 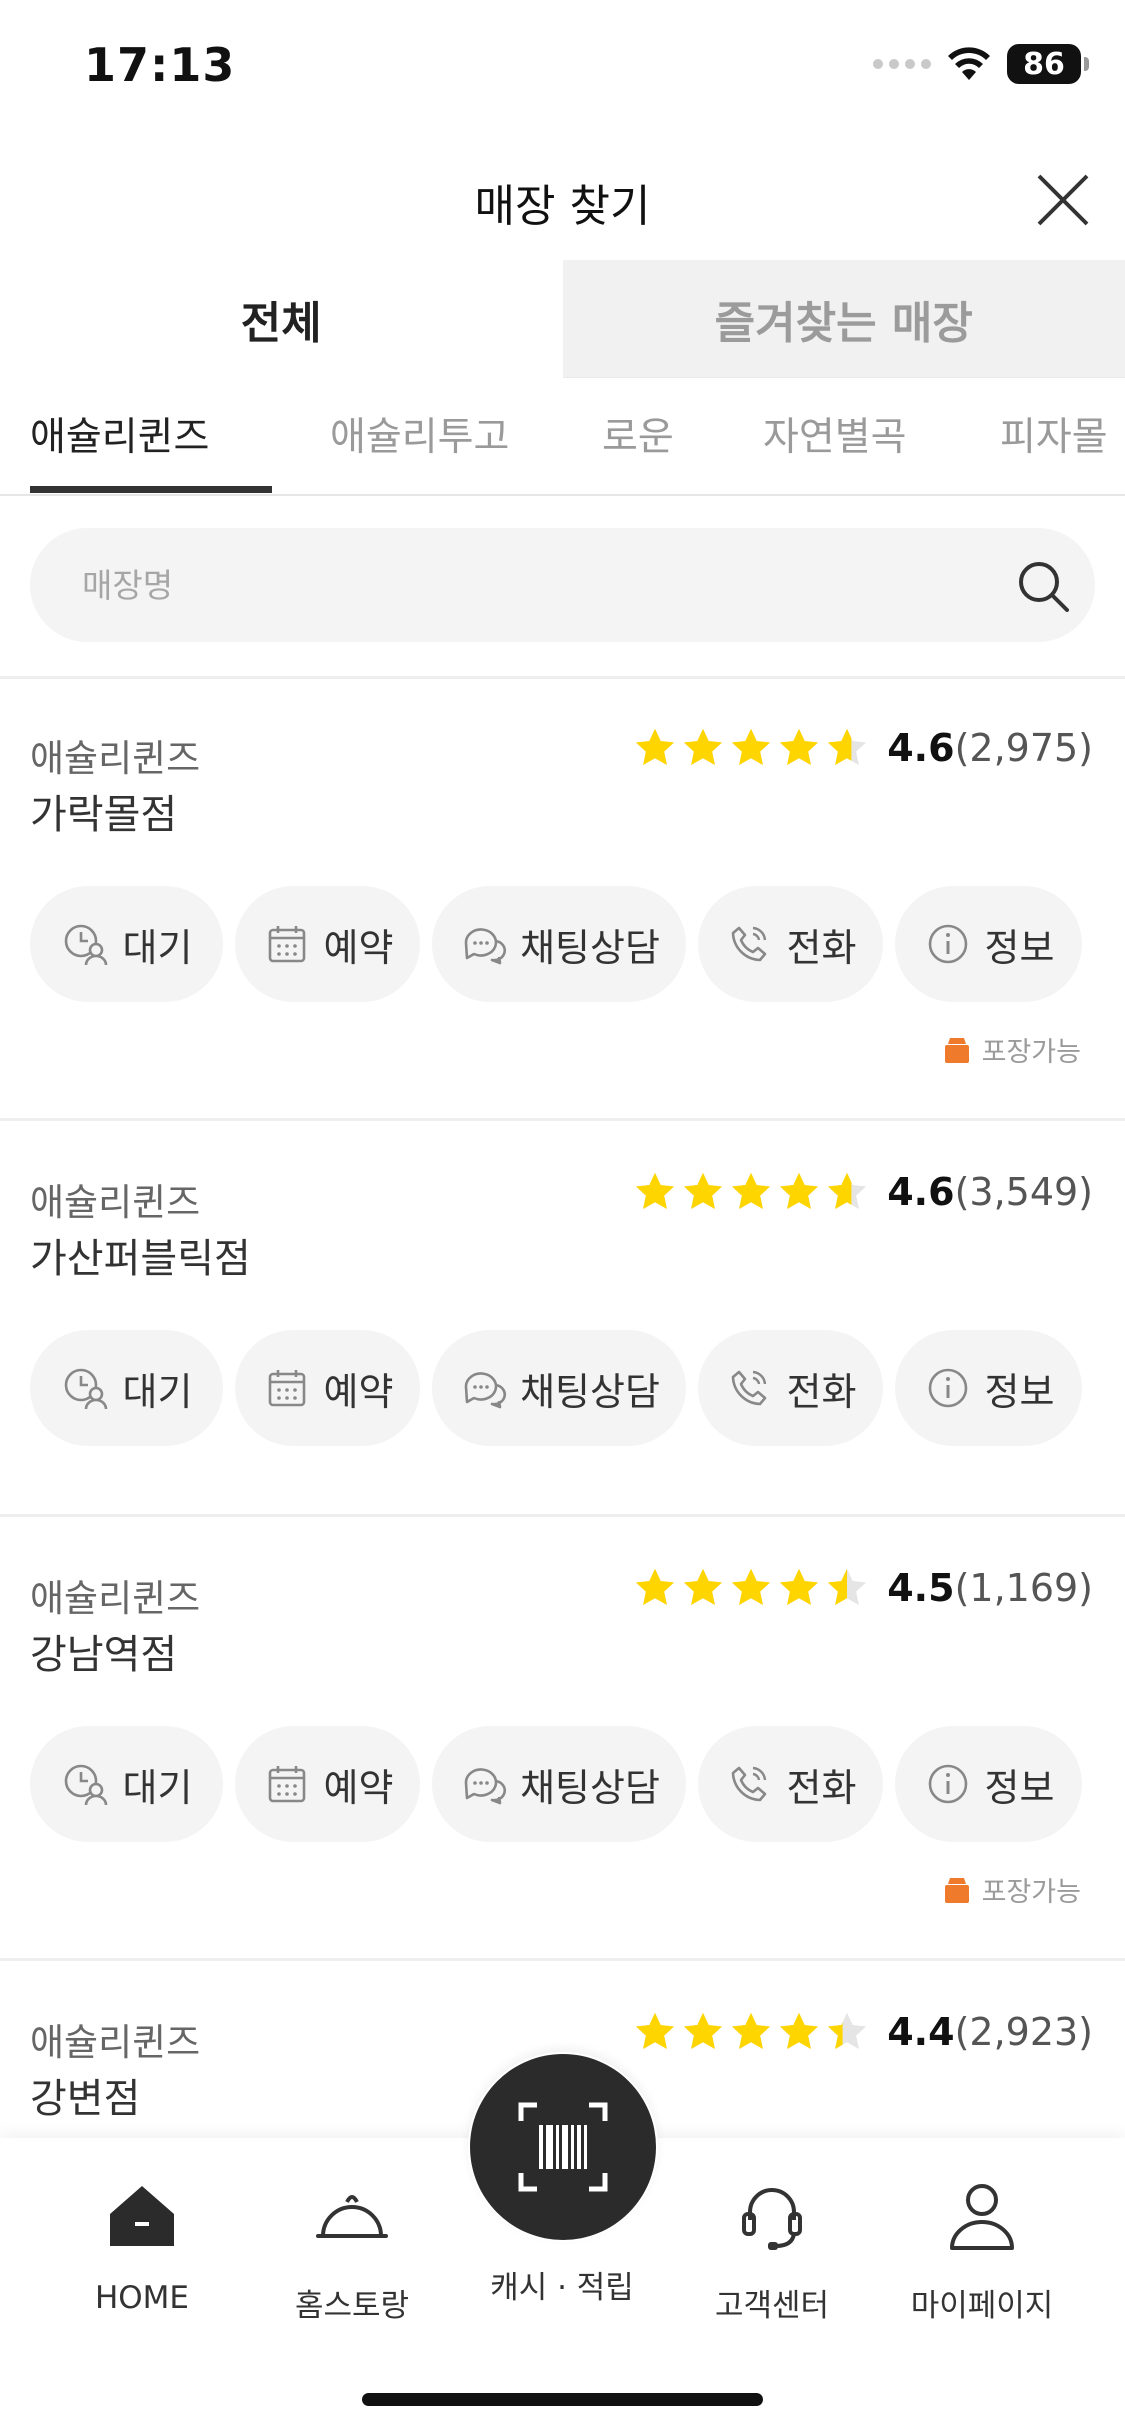 I want to click on takeout-label: 포장가능, so click(x=1031, y=1892).